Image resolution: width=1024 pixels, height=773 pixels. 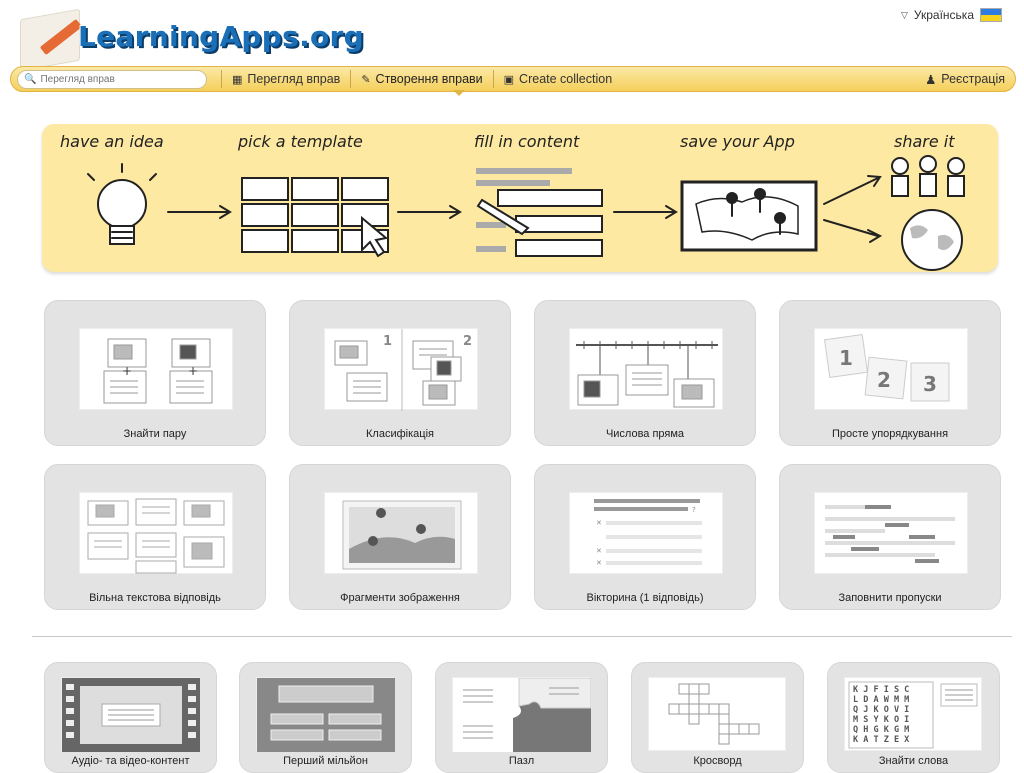 I want to click on template-label: Знайти пару, so click(x=155, y=434).